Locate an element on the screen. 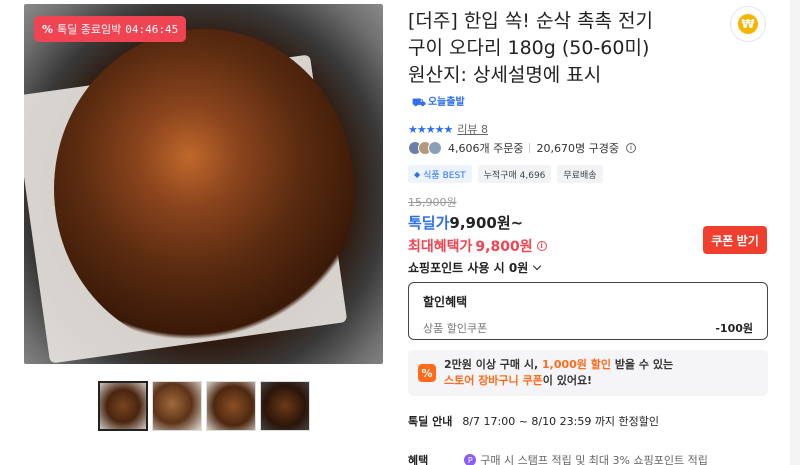 The width and height of the screenshot is (800, 465). orders-count: 4,606개 주문중 is located at coordinates (486, 148).